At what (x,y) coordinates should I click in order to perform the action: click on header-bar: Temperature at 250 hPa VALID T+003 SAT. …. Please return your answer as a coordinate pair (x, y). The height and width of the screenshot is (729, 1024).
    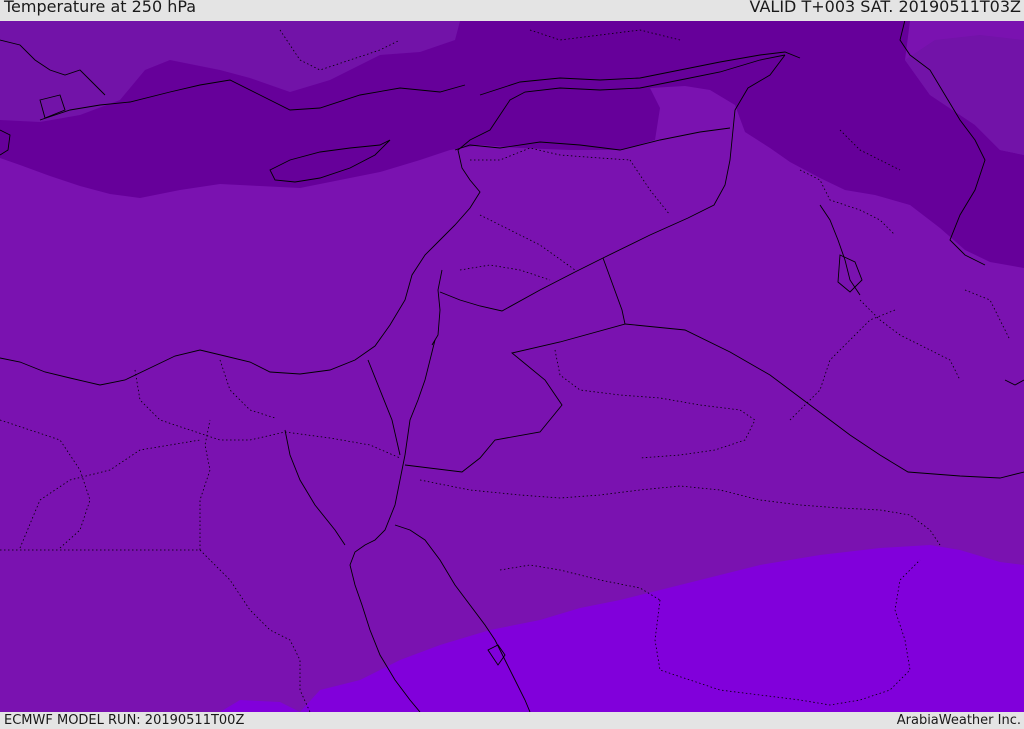
    Looking at the image, I should click on (512, 10).